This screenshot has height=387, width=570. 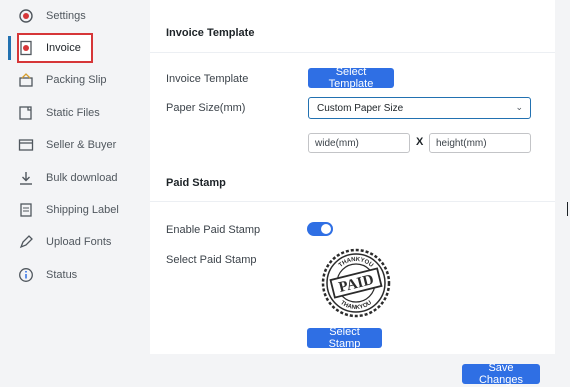 I want to click on sidebar-item-label: Shipping Label, so click(x=82, y=210).